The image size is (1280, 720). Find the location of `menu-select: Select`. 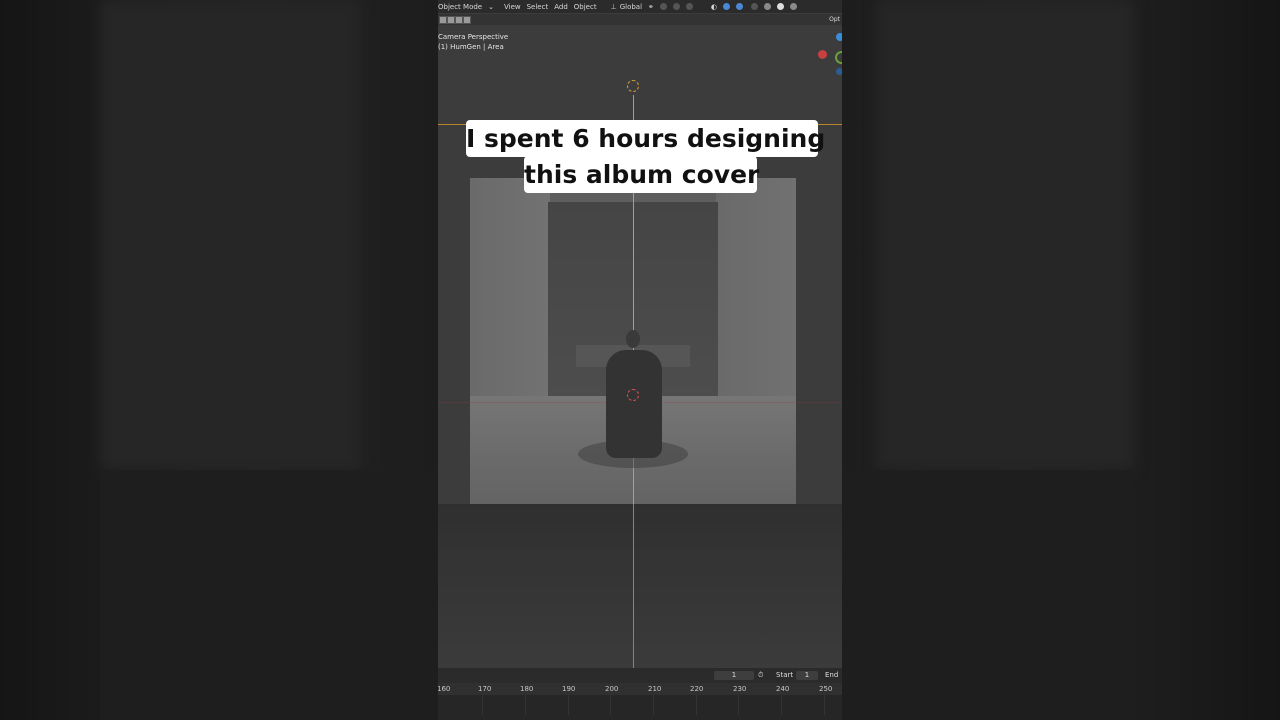

menu-select: Select is located at coordinates (538, 7).